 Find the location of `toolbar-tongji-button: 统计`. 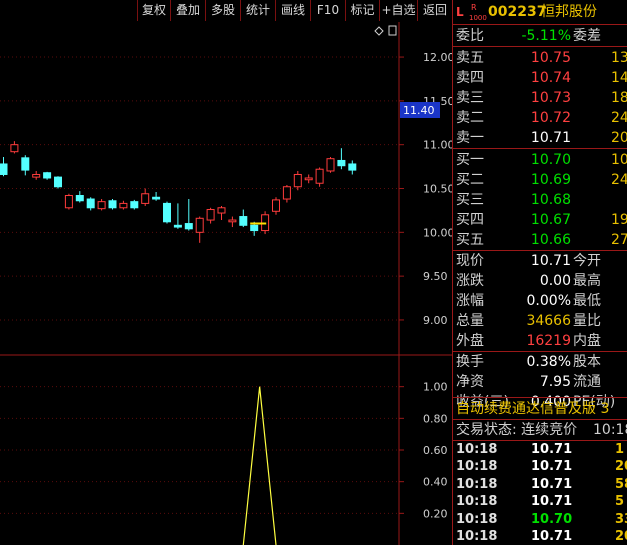

toolbar-tongji-button: 统计 is located at coordinates (257, 10).